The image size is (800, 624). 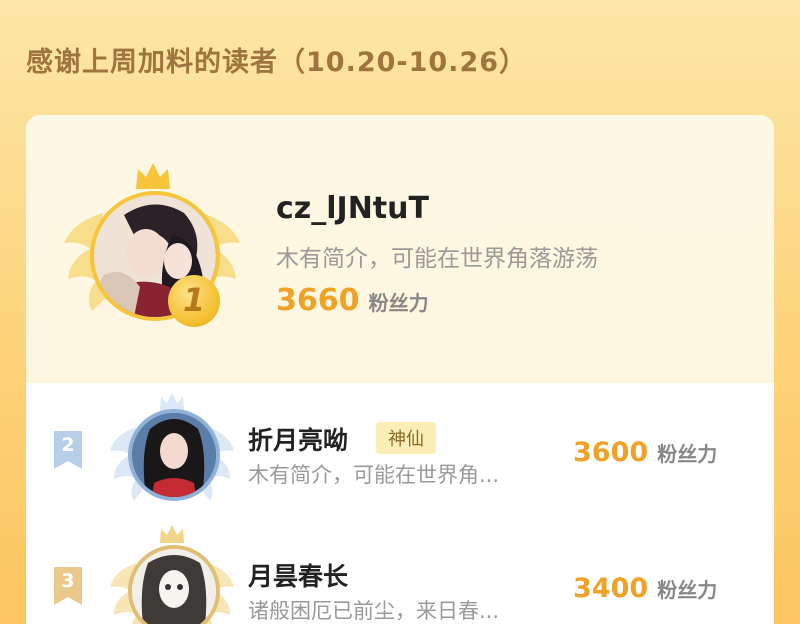 What do you see at coordinates (687, 590) in the screenshot?
I see `rank-3-fans-unit: 粉丝力` at bounding box center [687, 590].